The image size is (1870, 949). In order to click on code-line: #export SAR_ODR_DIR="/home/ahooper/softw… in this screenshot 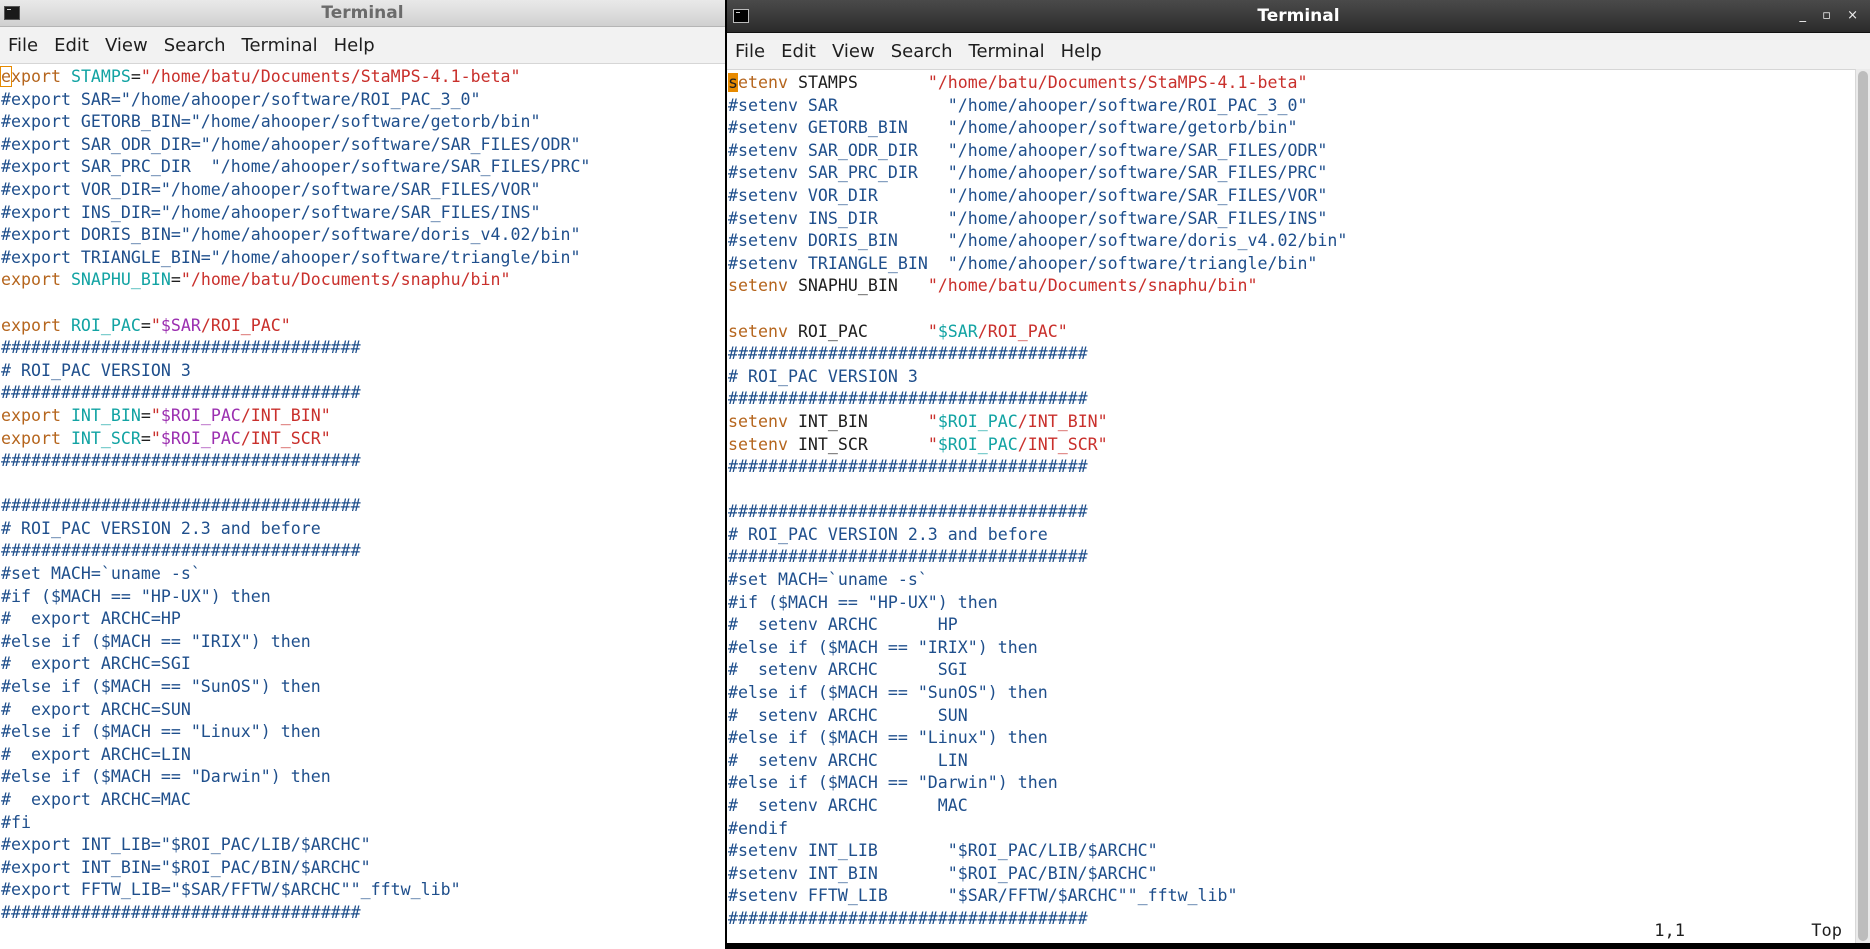, I will do `click(363, 145)`.